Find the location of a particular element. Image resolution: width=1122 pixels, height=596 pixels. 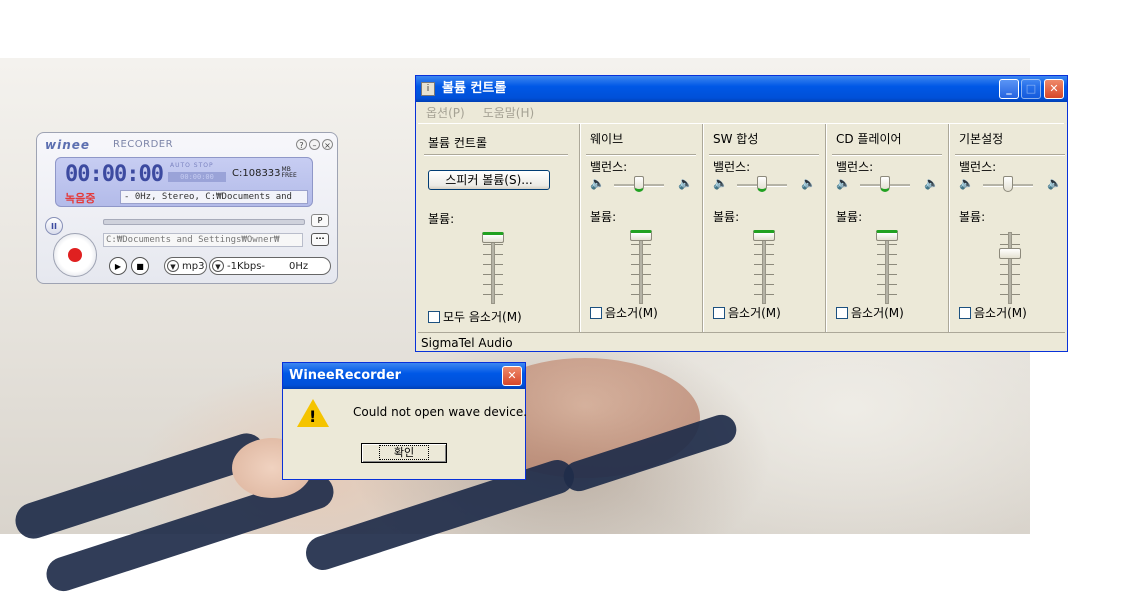

master-volume-thumb is located at coordinates (493, 237).